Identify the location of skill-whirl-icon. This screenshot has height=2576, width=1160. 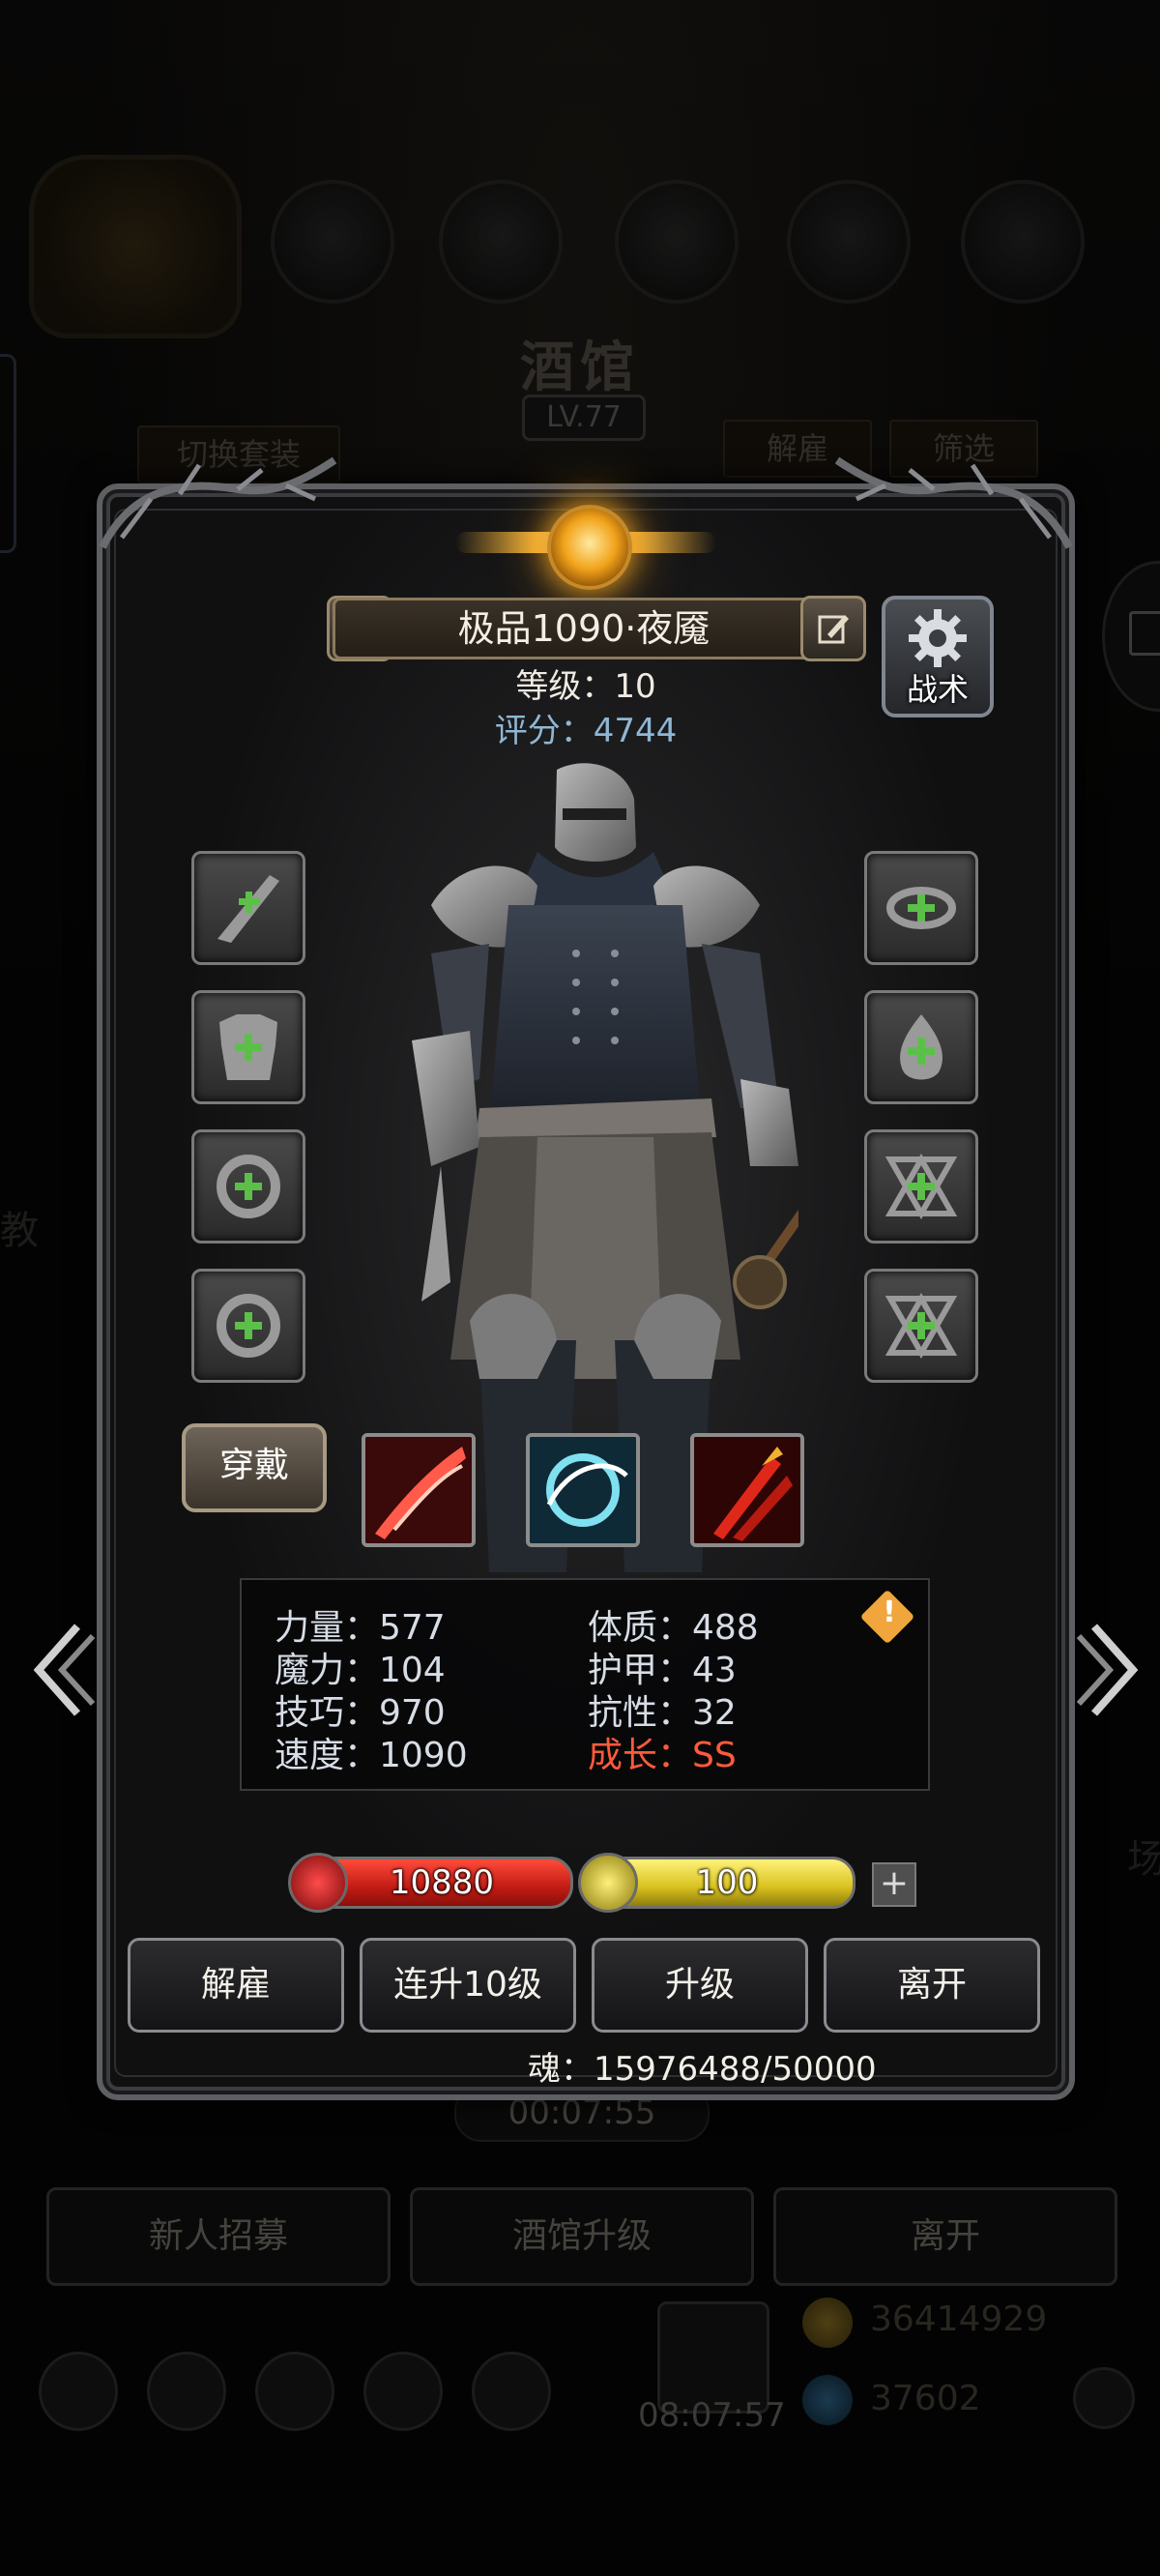
(583, 1490).